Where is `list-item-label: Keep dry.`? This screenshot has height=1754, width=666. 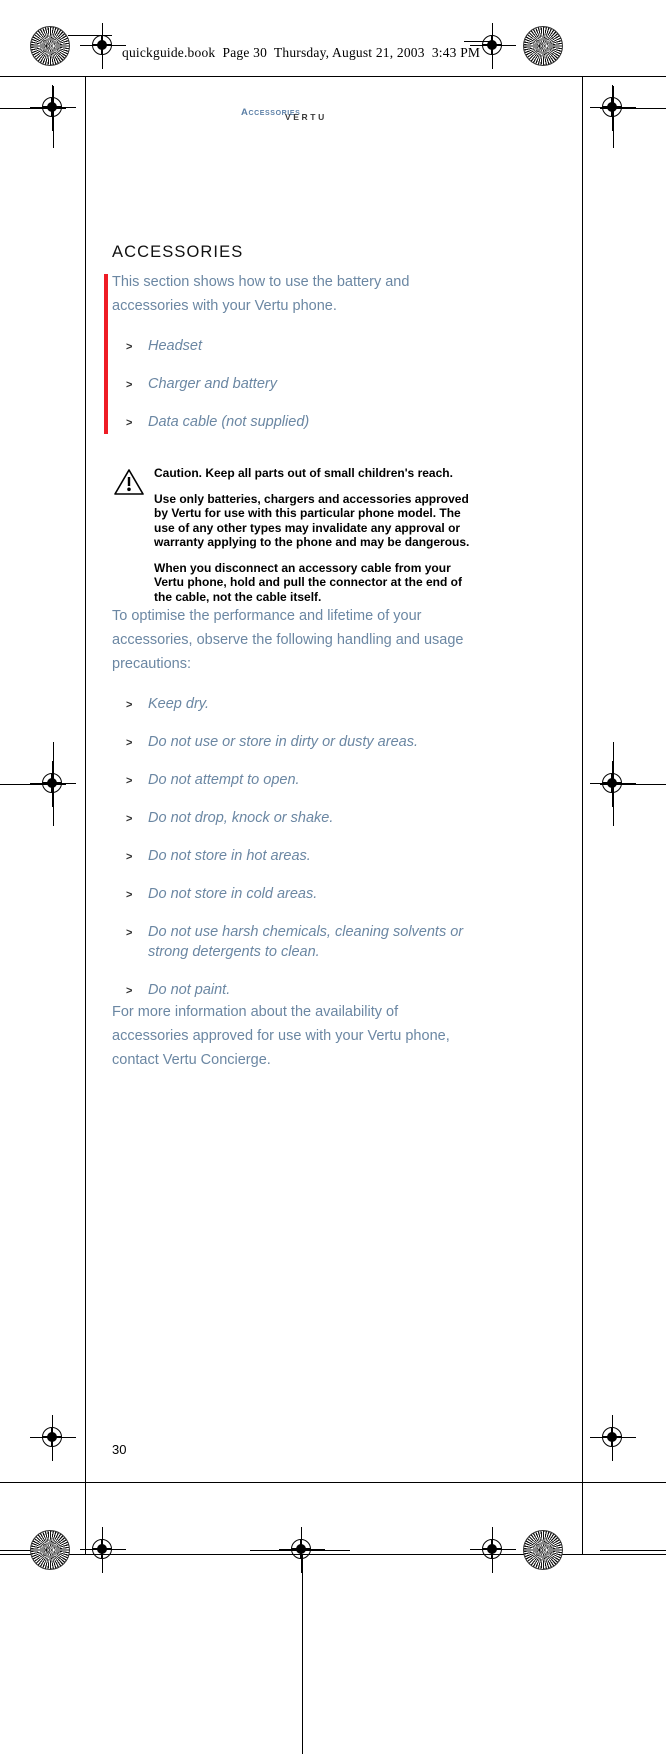 list-item-label: Keep dry. is located at coordinates (178, 704).